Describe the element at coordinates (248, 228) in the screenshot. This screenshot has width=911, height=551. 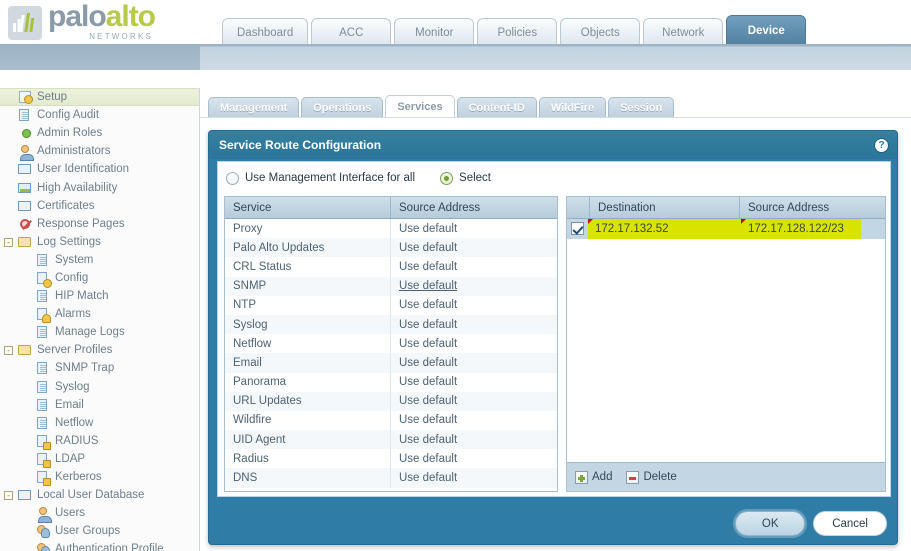
I see `service-name-cell: Proxy` at that location.